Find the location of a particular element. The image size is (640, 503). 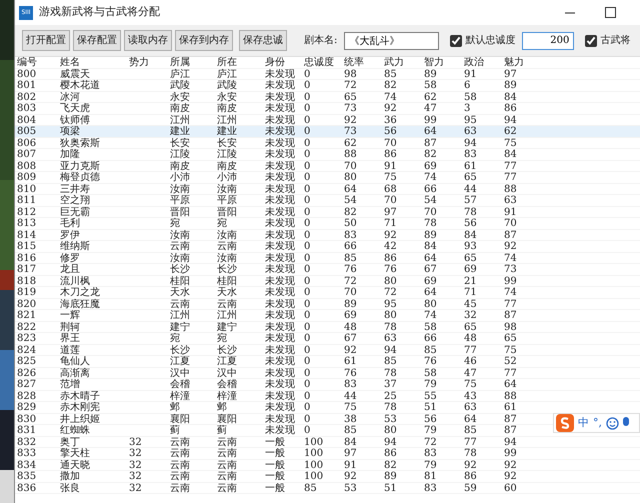

table-cell-text: 76 is located at coordinates (390, 270).